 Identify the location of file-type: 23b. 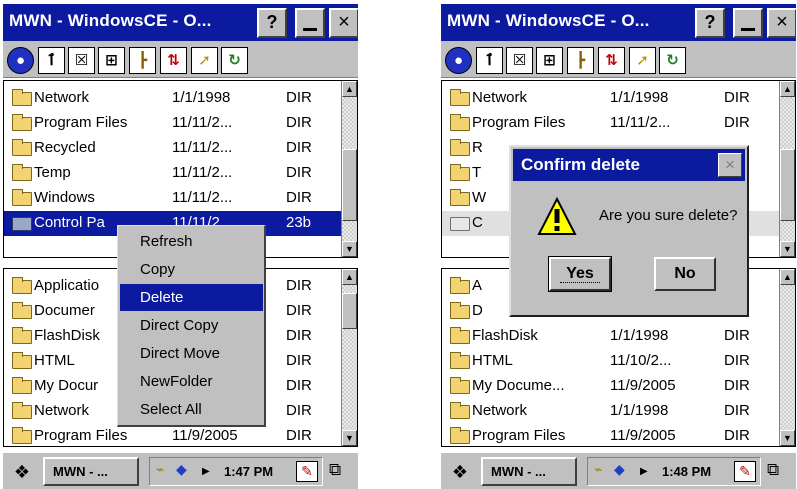
(299, 222).